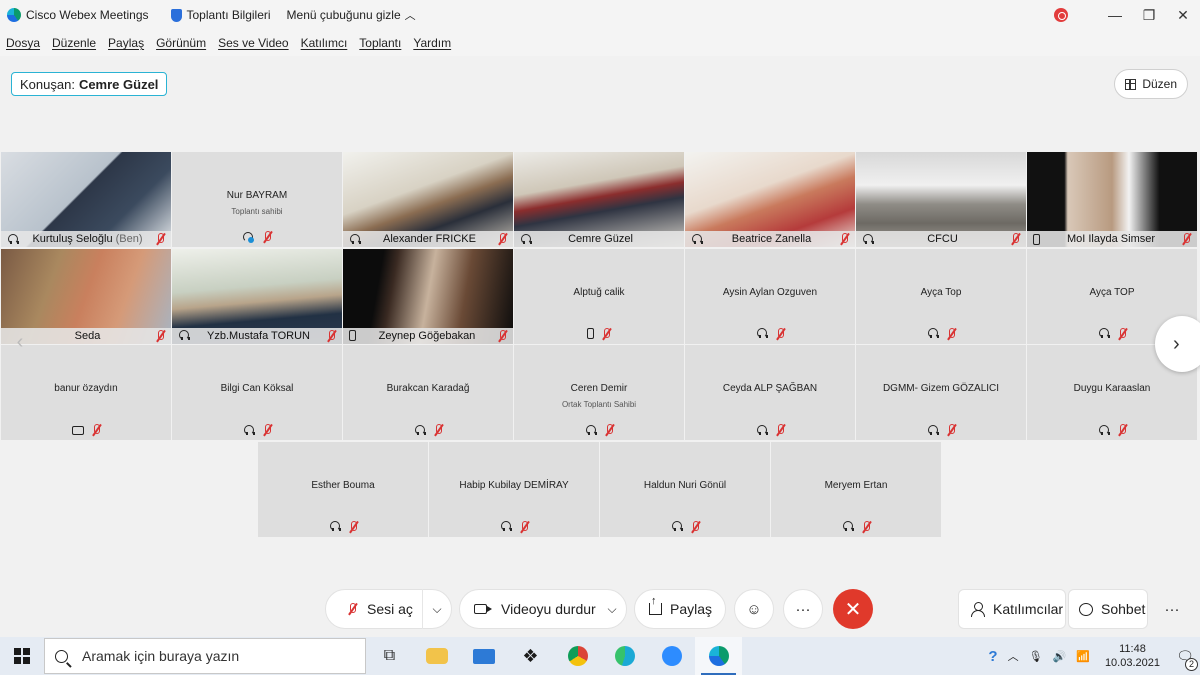 The image size is (1200, 675). Describe the element at coordinates (1132, 656) in the screenshot. I see `taskbar-clock: 11:48 10.03.2021` at that location.